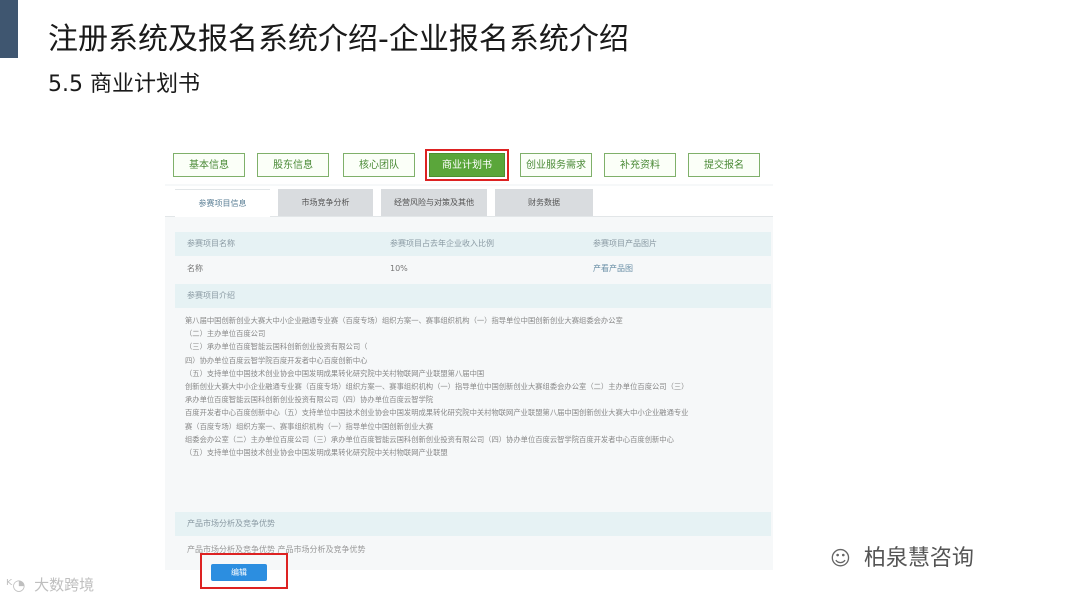  What do you see at coordinates (399, 268) in the screenshot?
I see `revenue-ratio-value: 10%` at bounding box center [399, 268].